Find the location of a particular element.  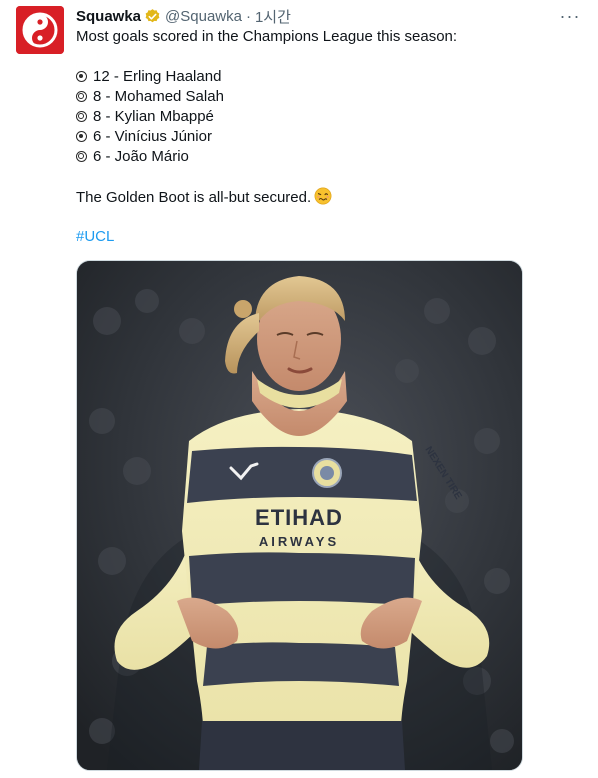

ranking-text: 6 - João Mário is located at coordinates (141, 156).